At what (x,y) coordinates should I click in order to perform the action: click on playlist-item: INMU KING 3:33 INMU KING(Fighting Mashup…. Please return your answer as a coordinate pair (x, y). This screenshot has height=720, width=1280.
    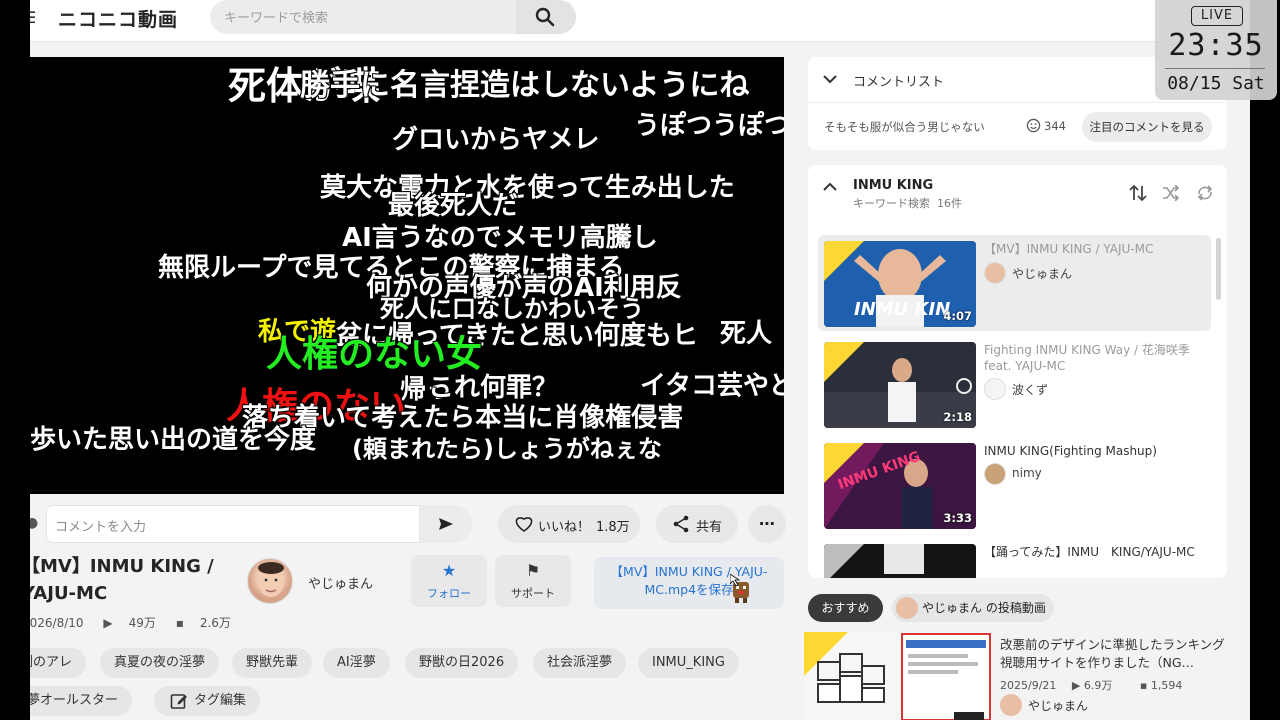
    Looking at the image, I should click on (1014, 485).